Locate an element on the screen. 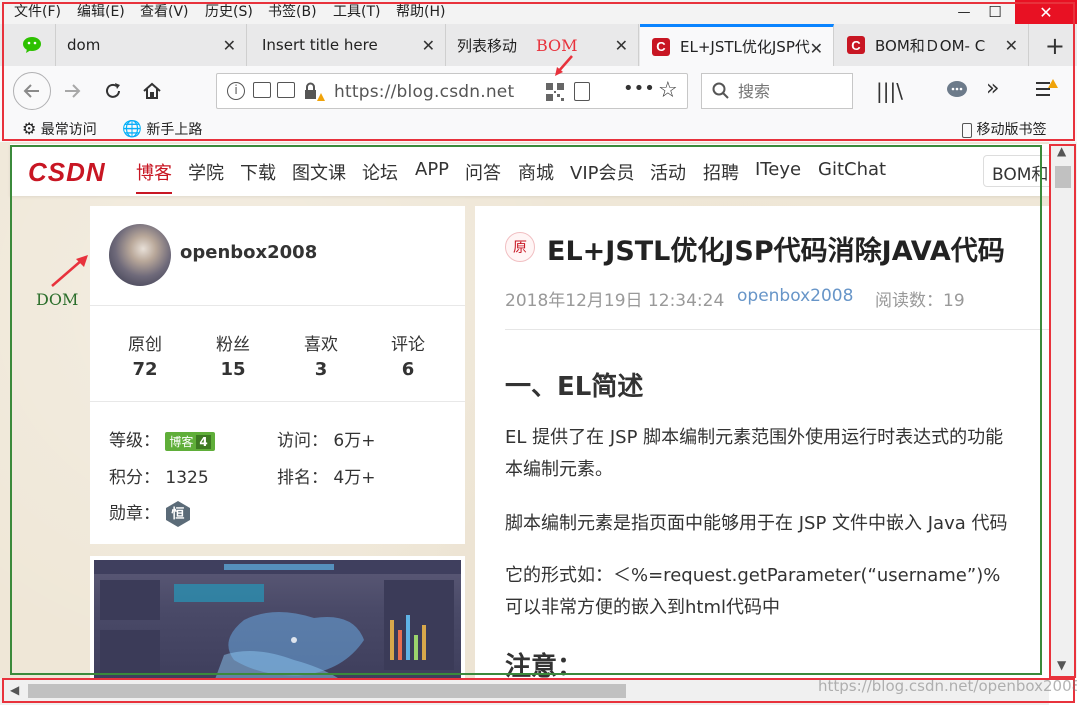 The image size is (1077, 705). bookmark-mobile: 移动版书签 is located at coordinates (1004, 129).